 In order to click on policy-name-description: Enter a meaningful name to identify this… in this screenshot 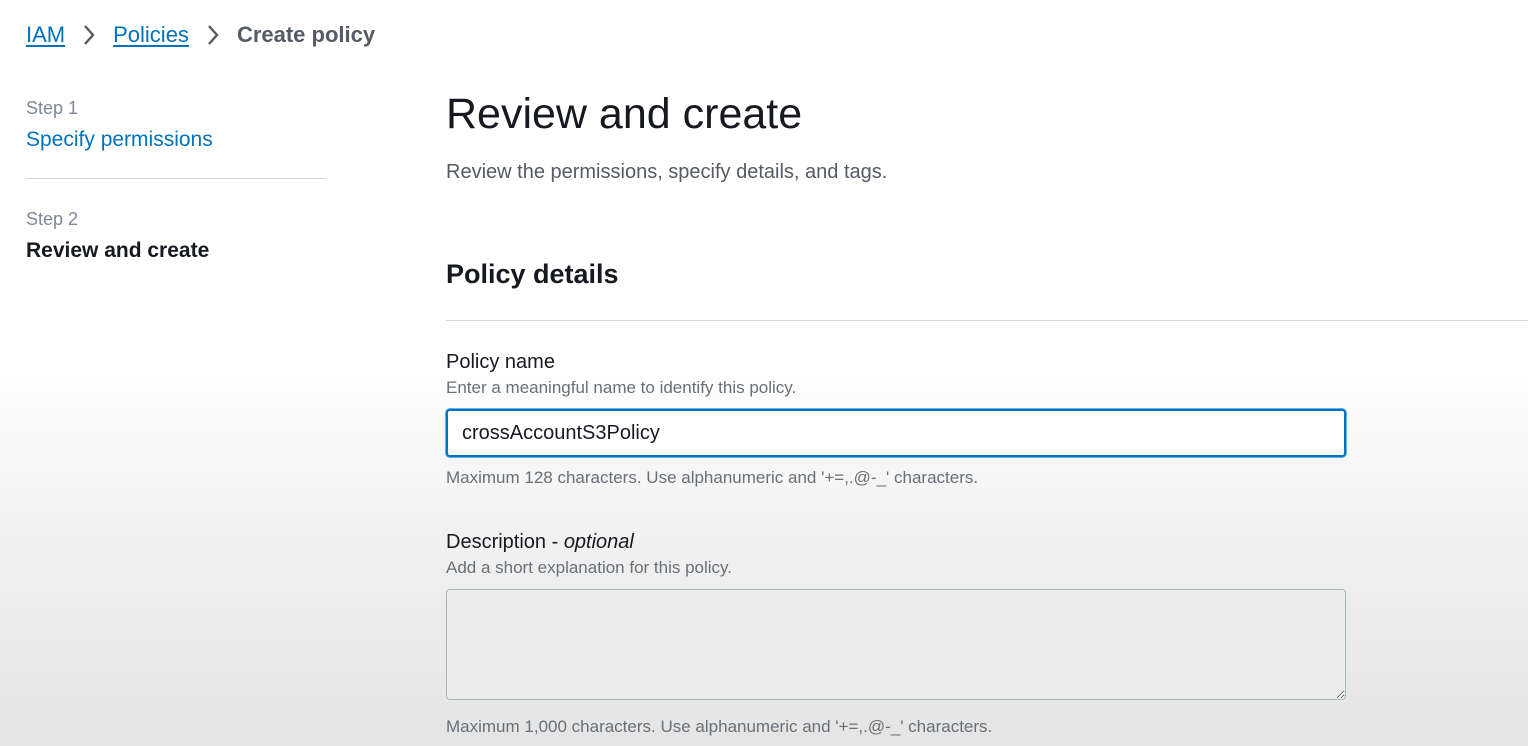, I will do `click(621, 387)`.